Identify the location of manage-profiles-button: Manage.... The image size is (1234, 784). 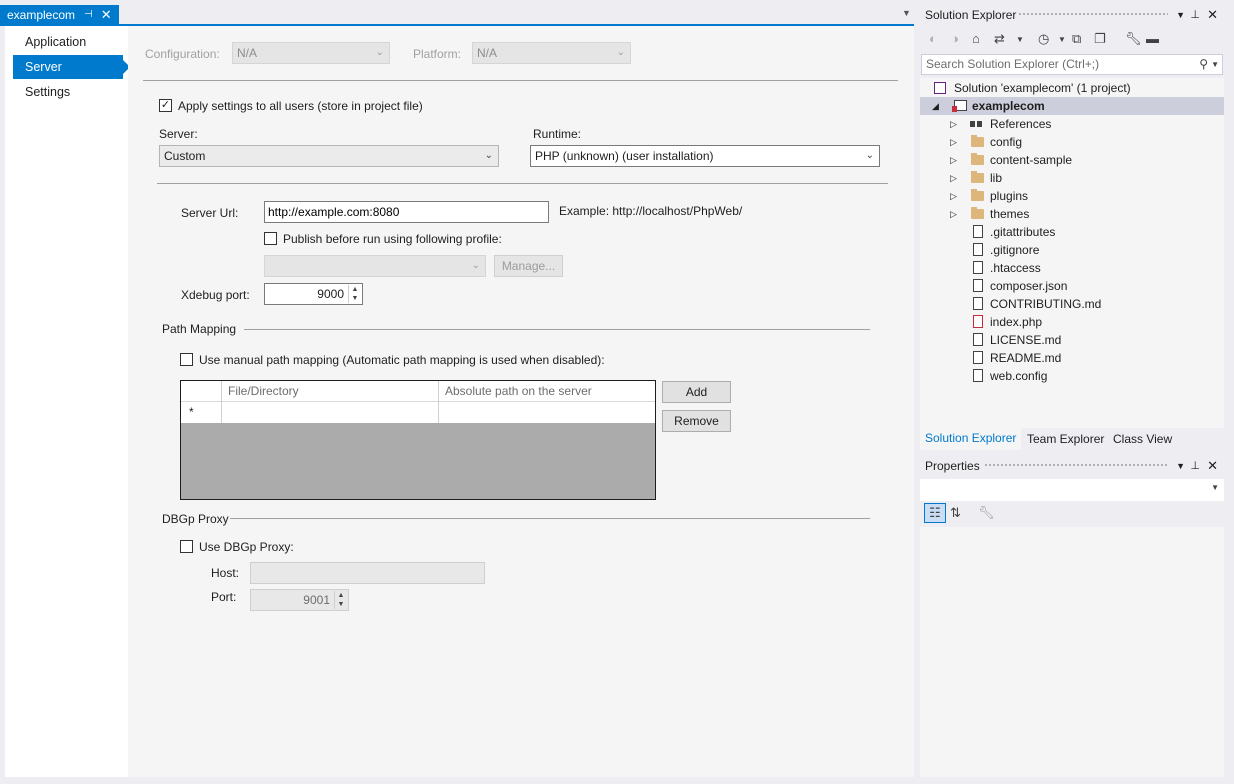
(528, 266).